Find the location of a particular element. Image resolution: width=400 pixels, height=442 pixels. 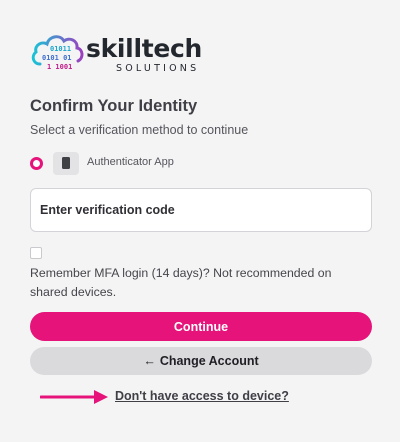

binary-row-2: 0101 01 is located at coordinates (57, 58).